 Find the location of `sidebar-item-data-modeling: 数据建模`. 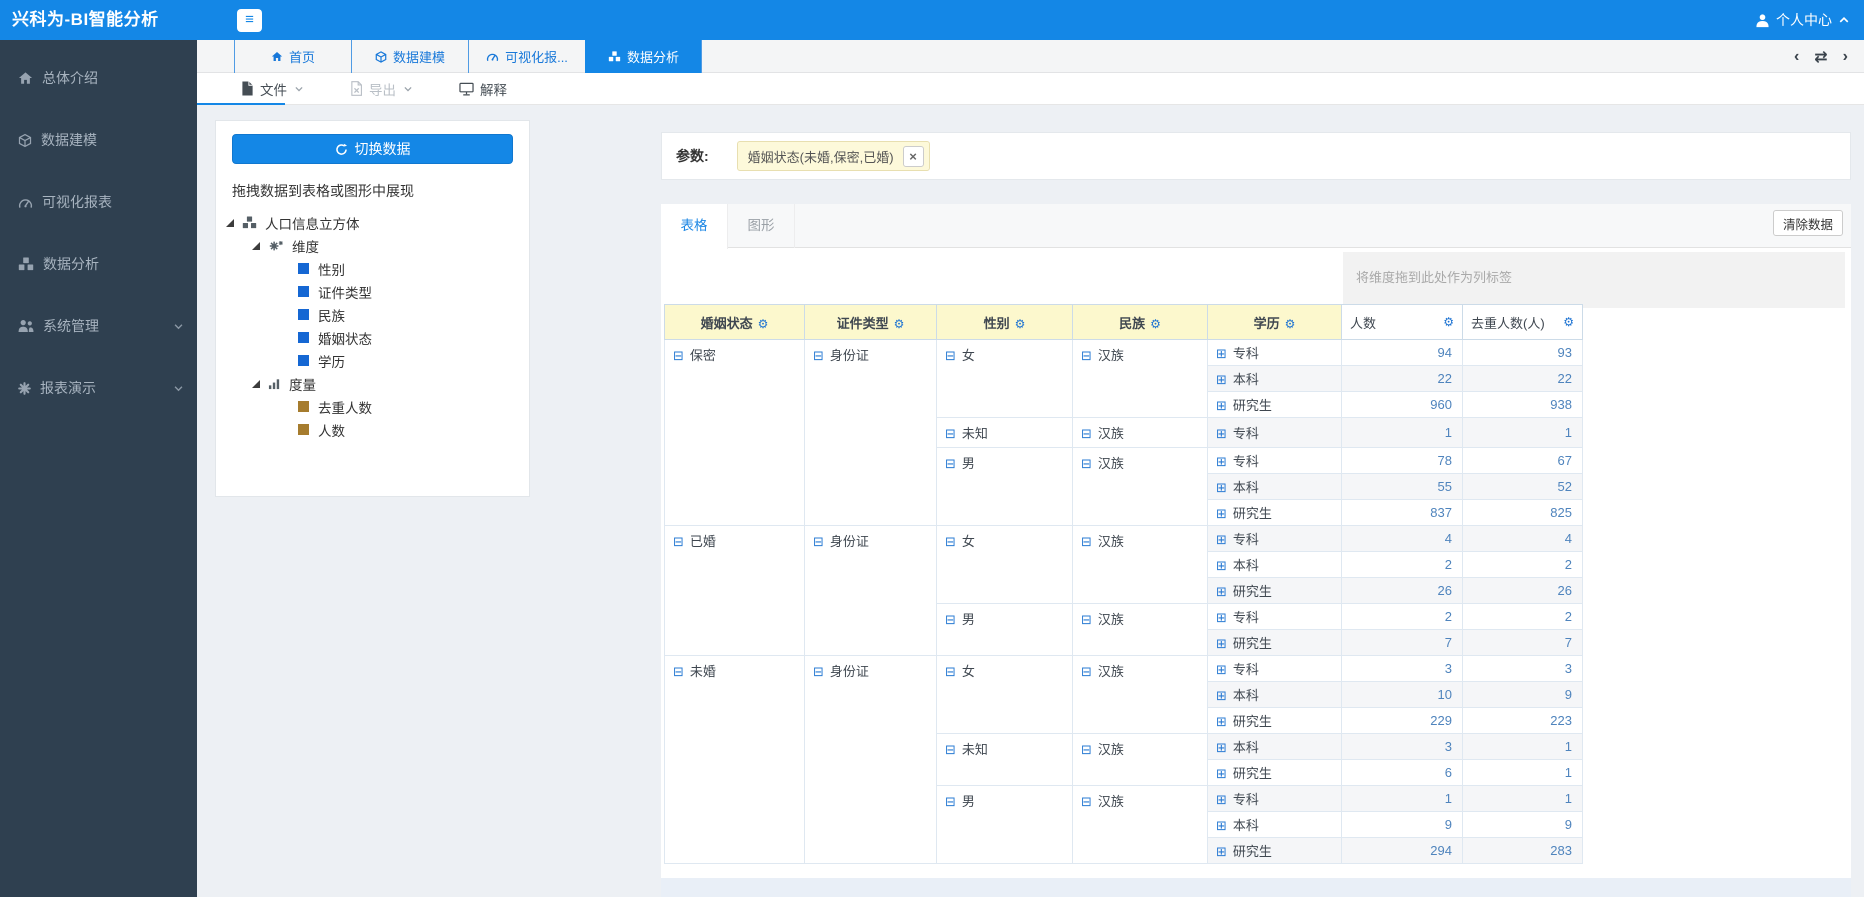

sidebar-item-data-modeling: 数据建模 is located at coordinates (98, 140).